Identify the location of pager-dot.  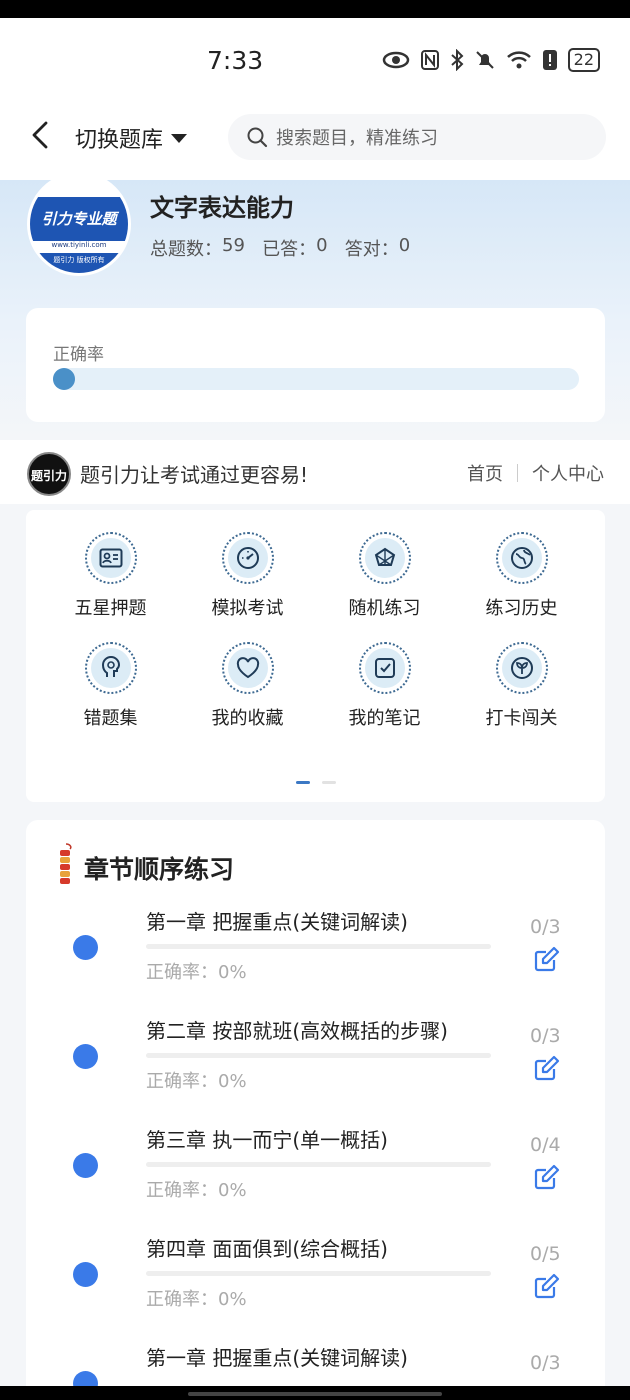
(329, 782).